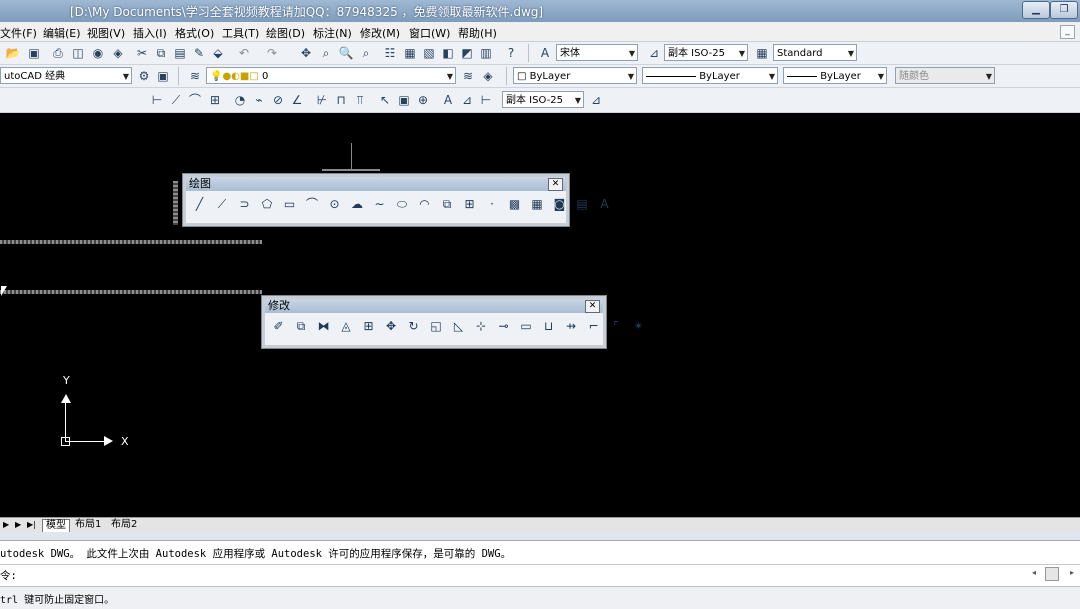 Image resolution: width=1080 pixels, height=609 pixels. I want to click on tab-scroll-last-icon: ▶|, so click(31, 525).